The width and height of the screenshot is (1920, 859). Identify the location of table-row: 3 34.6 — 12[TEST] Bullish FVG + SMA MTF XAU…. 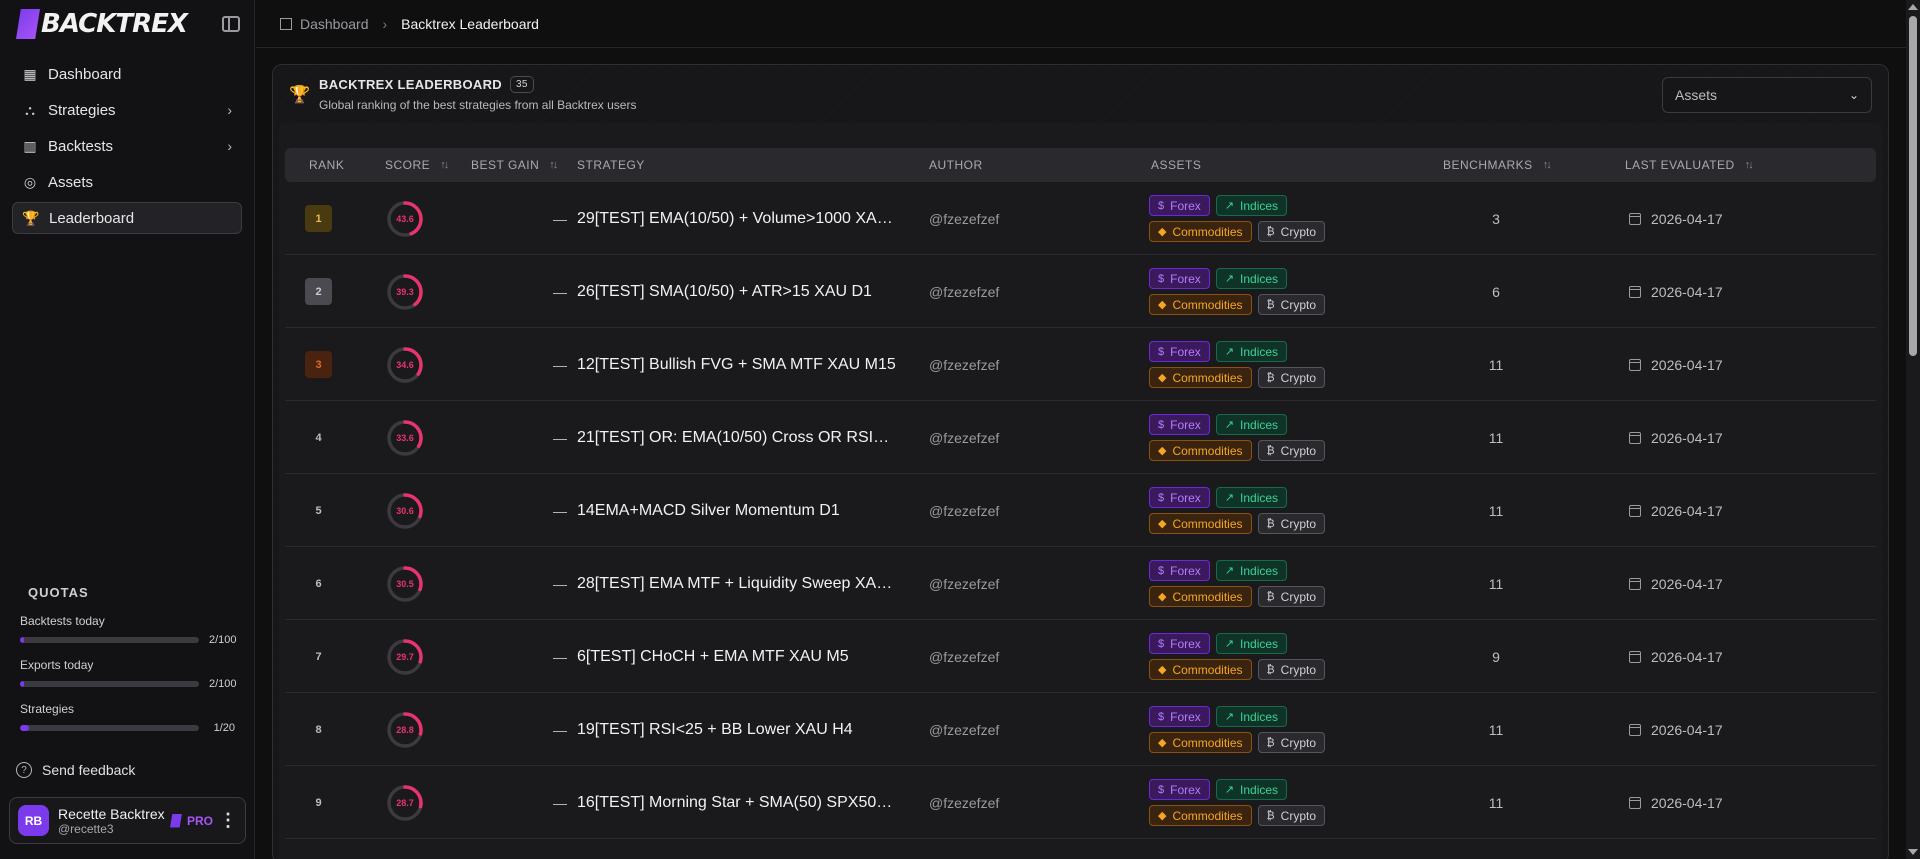
(1080, 364).